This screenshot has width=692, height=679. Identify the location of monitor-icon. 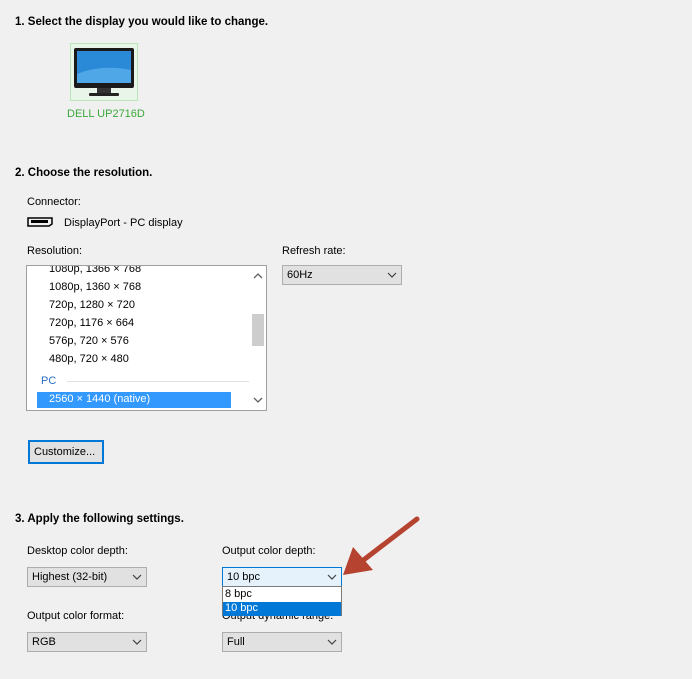
(104, 72).